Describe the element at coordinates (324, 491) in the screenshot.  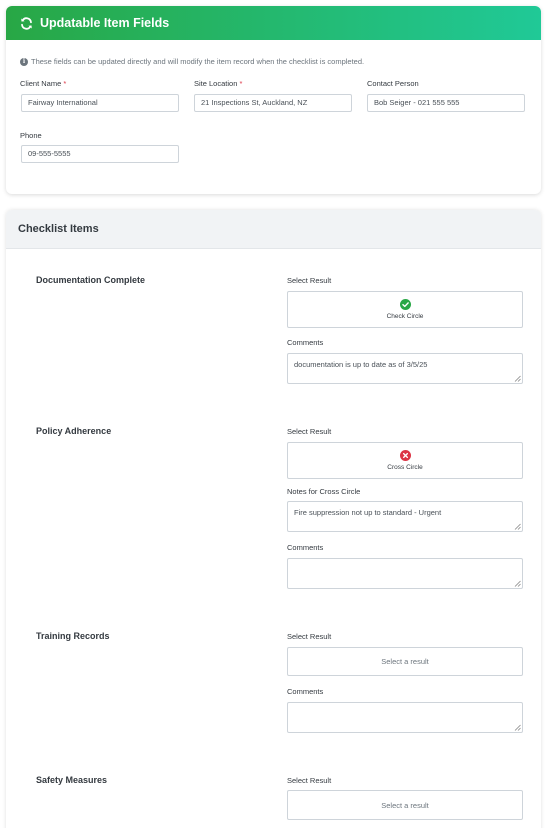
I see `notes-label: Notes for Cross Circle` at that location.